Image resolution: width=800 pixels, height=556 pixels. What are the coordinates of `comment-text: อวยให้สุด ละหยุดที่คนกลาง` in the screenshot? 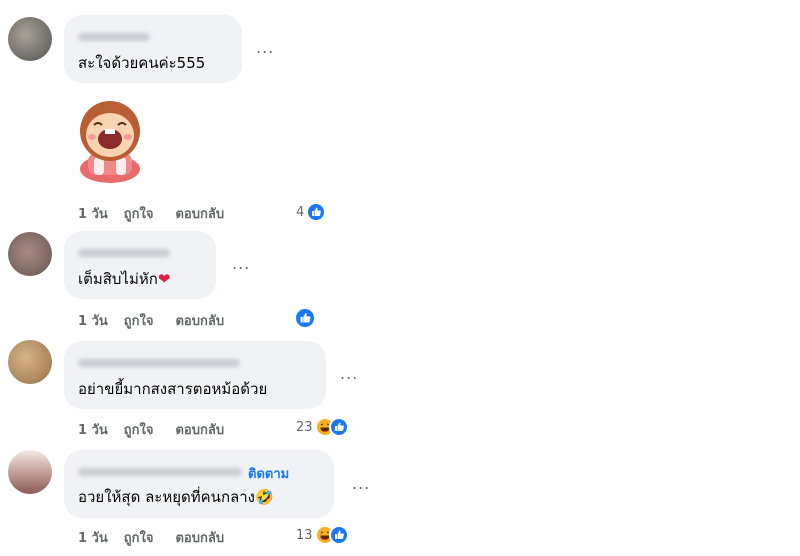 It's located at (166, 497).